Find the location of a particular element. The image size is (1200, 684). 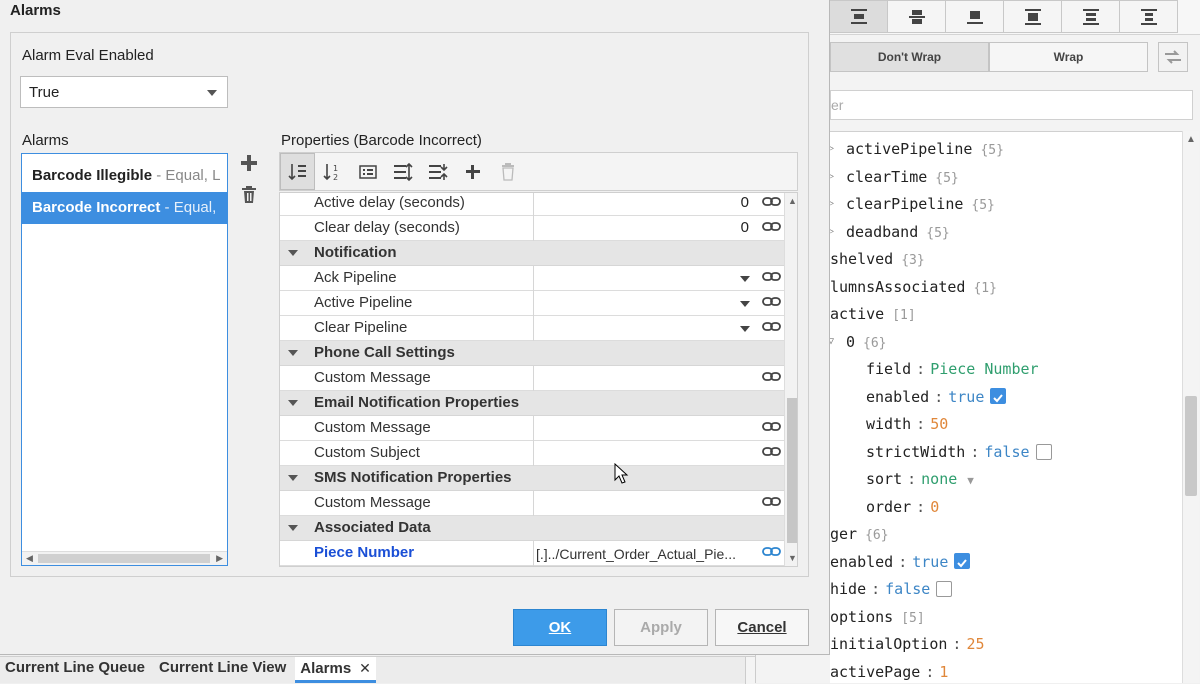

align-space-around-icon is located at coordinates (1148, 16).